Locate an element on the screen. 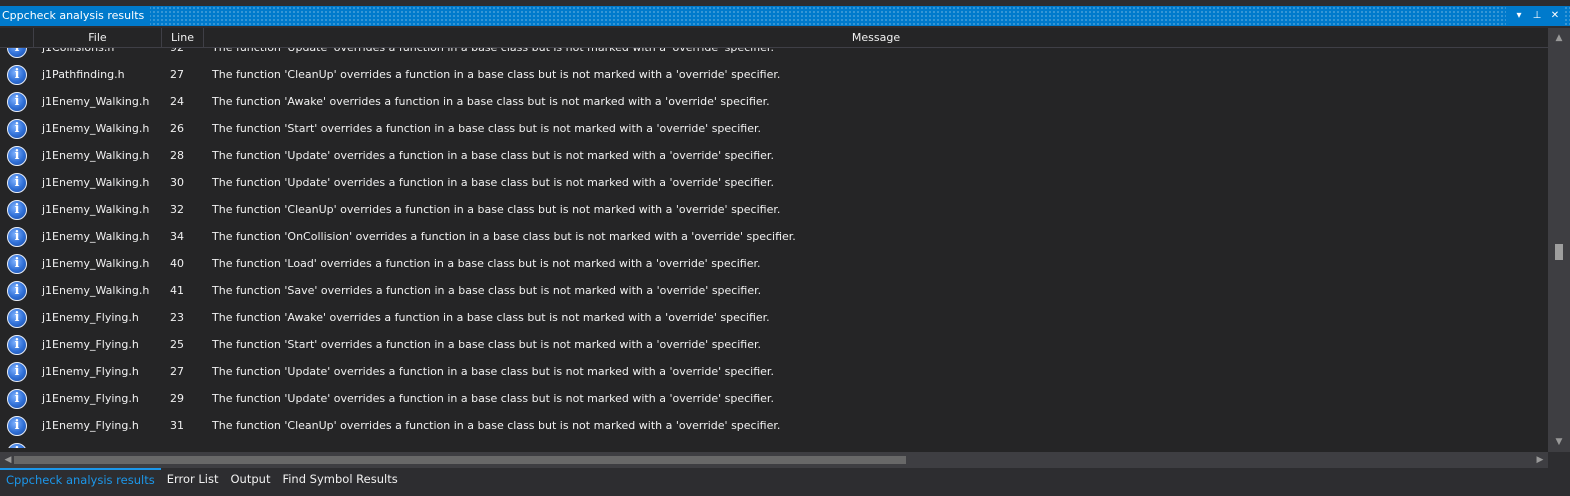  vertical-scroll-thumb is located at coordinates (1559, 252).